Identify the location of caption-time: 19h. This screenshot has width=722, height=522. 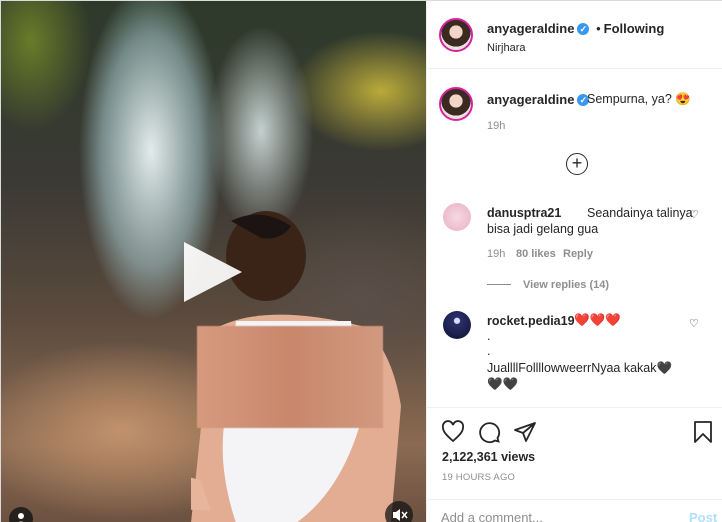
(496, 126).